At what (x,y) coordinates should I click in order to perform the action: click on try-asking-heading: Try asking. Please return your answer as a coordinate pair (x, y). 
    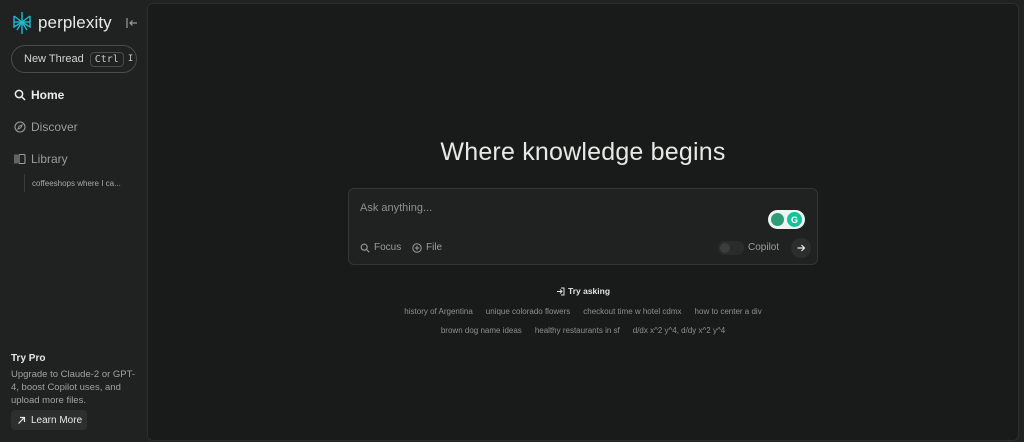
    Looking at the image, I should click on (583, 291).